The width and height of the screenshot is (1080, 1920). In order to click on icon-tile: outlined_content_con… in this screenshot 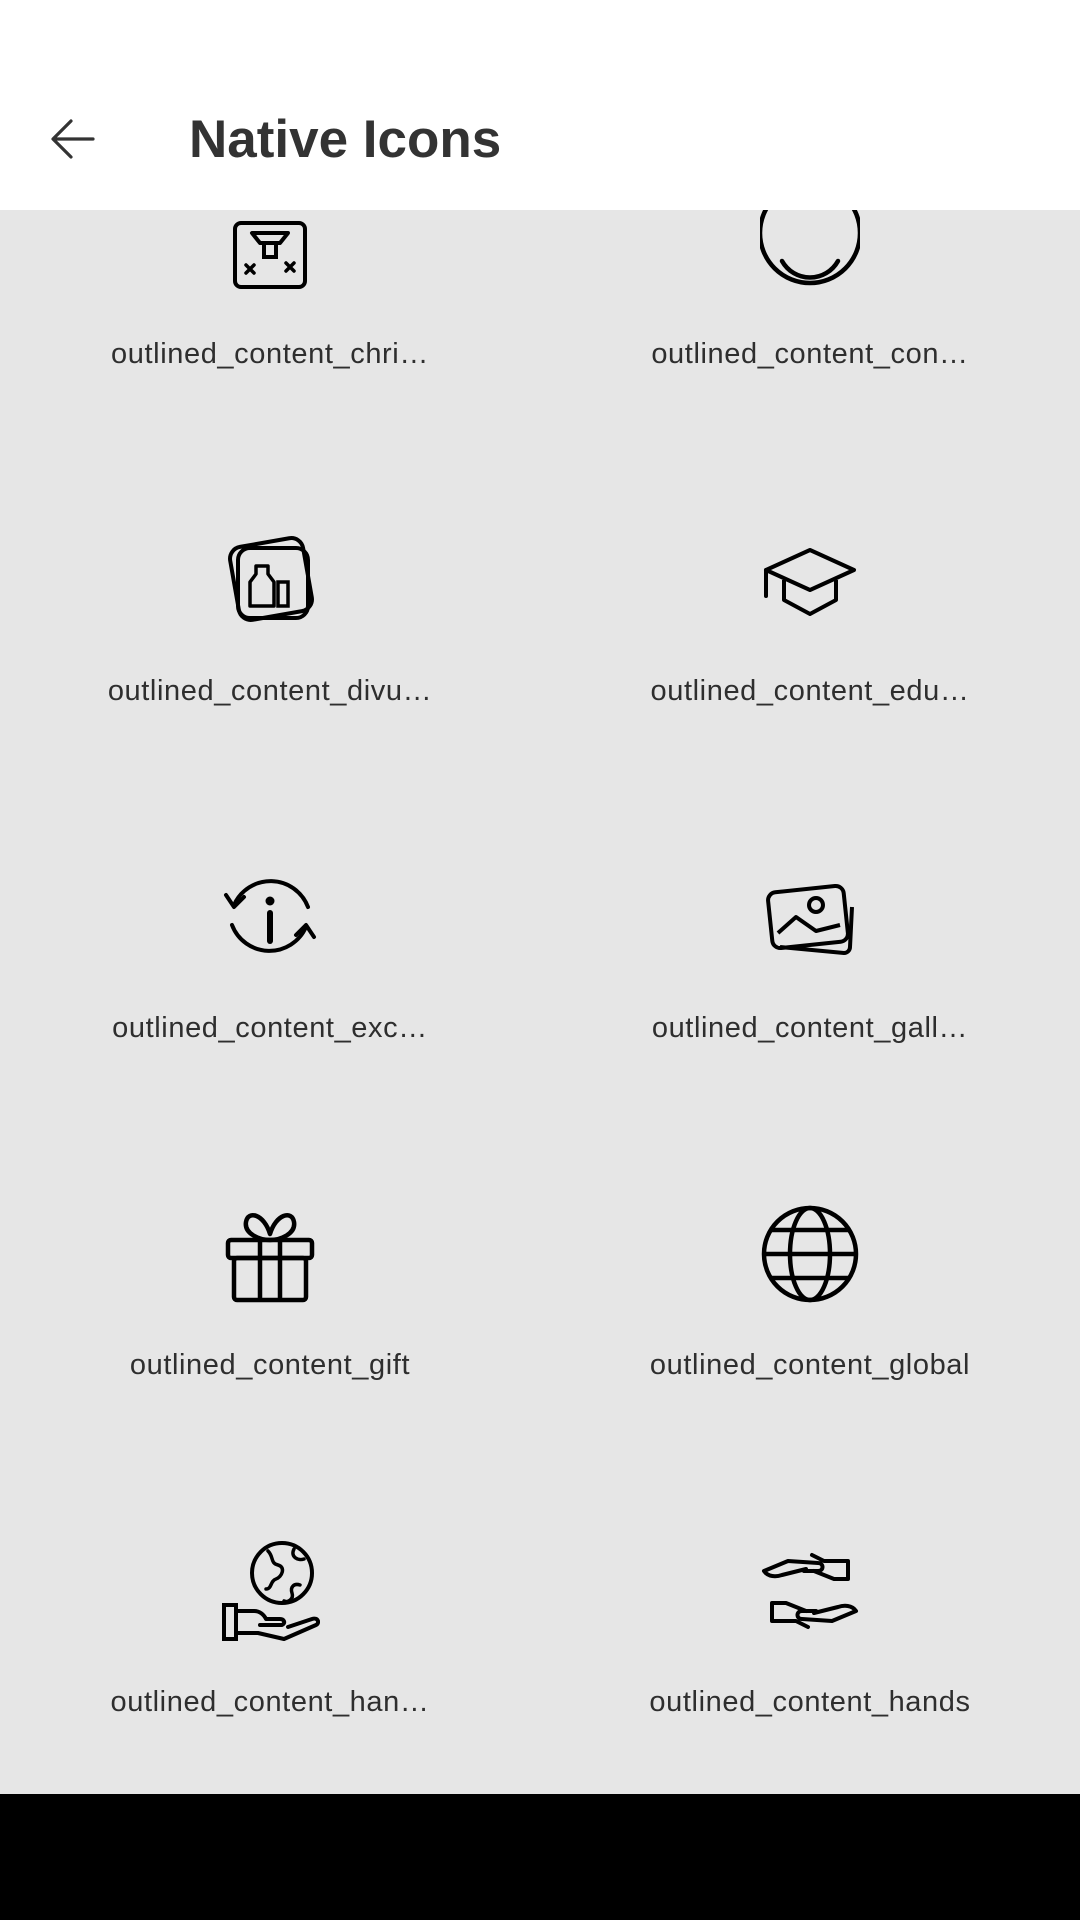, I will do `click(810, 330)`.